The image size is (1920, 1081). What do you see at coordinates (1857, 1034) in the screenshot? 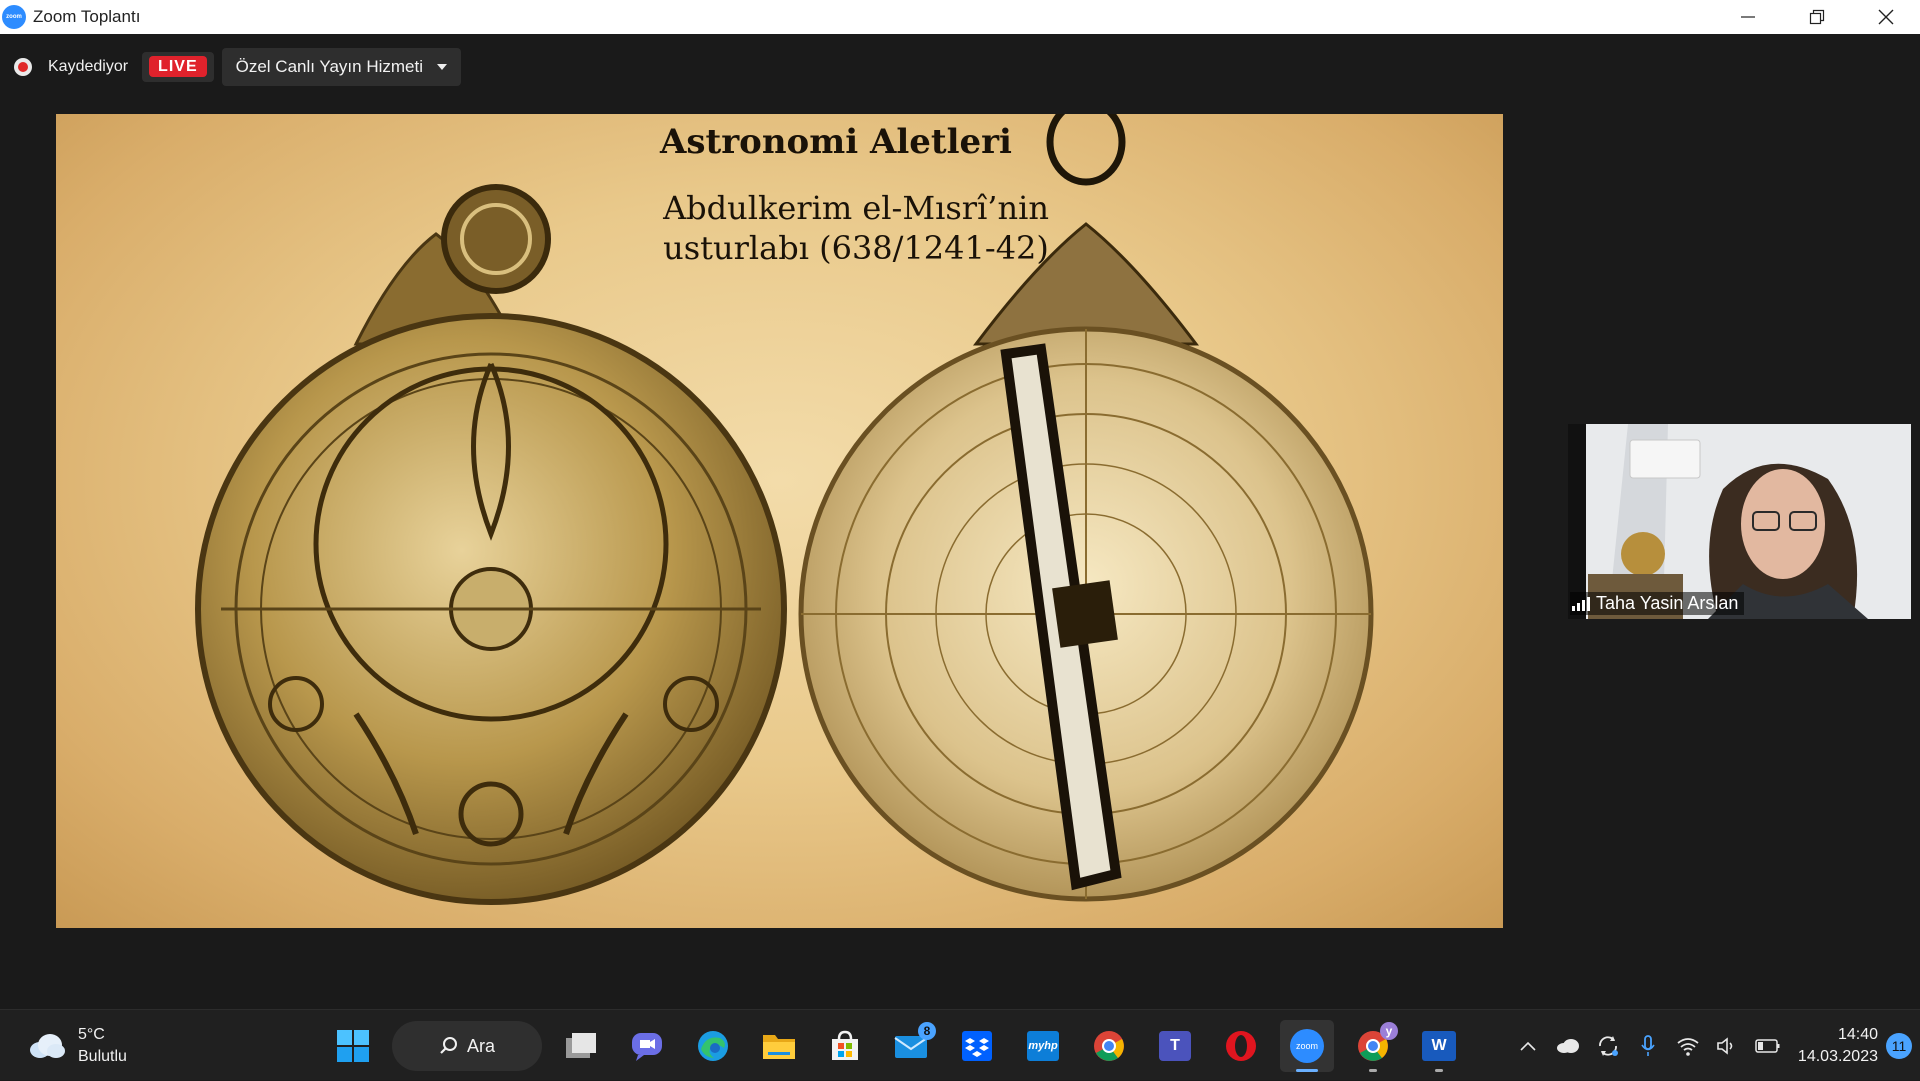
I see `clock-time: 14:40` at bounding box center [1857, 1034].